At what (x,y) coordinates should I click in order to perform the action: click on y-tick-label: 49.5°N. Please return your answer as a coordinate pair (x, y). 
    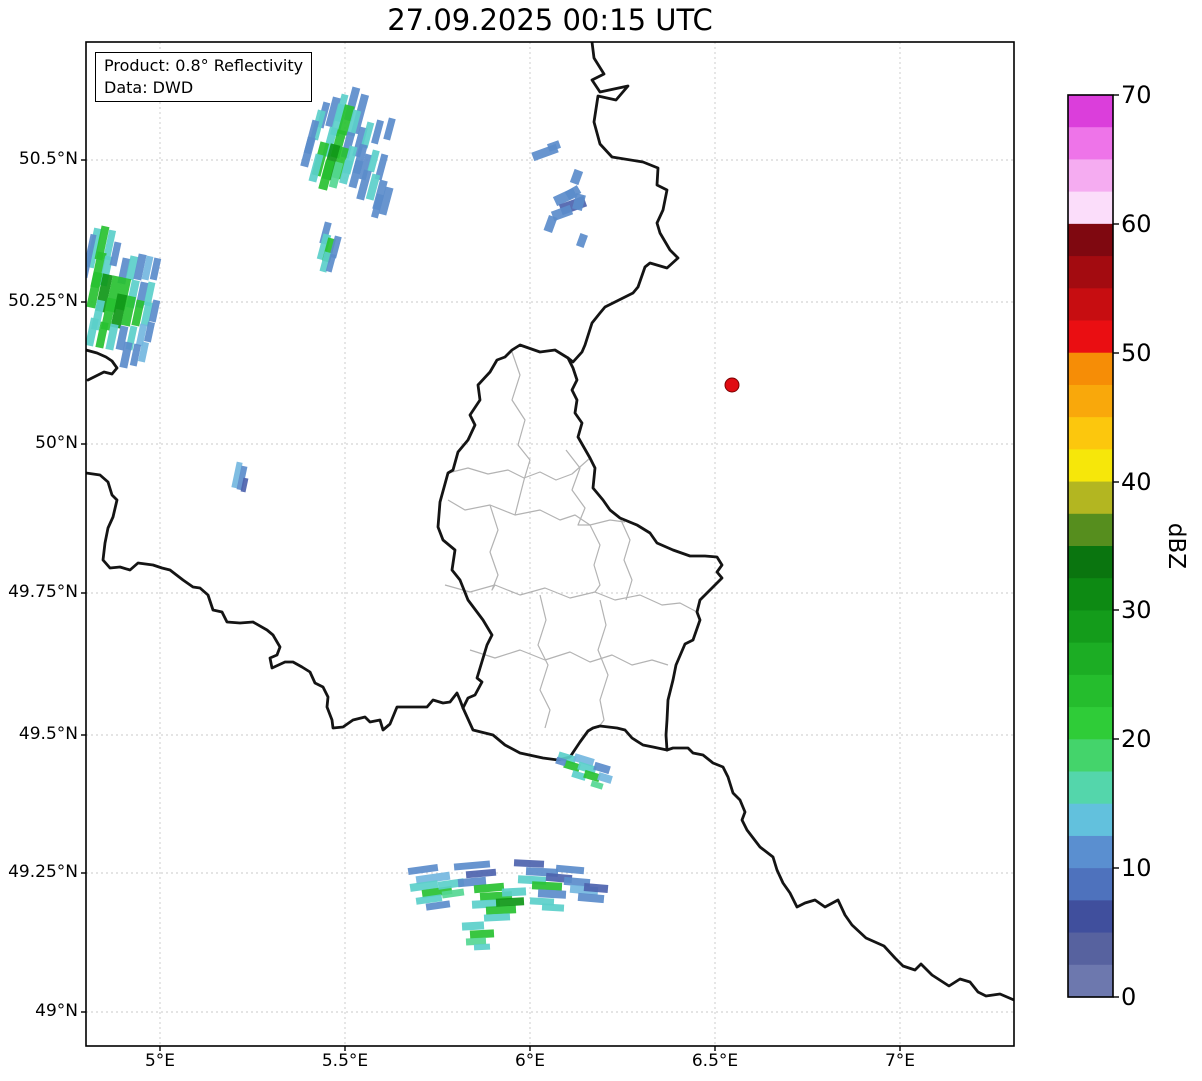
    Looking at the image, I should click on (48, 734).